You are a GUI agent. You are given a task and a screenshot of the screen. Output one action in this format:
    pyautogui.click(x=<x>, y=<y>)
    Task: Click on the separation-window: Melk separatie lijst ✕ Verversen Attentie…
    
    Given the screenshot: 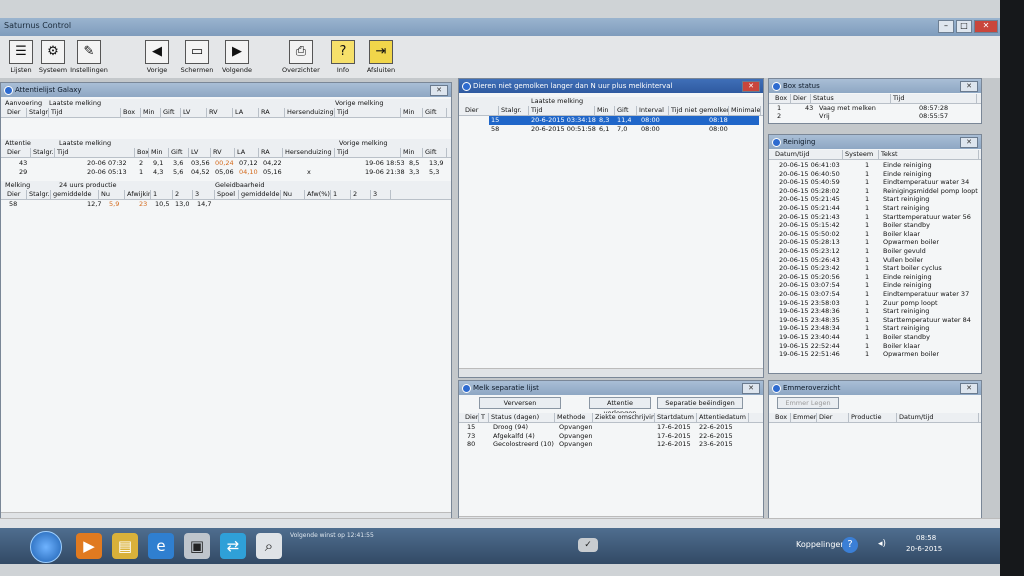 What is the action you would take?
    pyautogui.click(x=611, y=453)
    